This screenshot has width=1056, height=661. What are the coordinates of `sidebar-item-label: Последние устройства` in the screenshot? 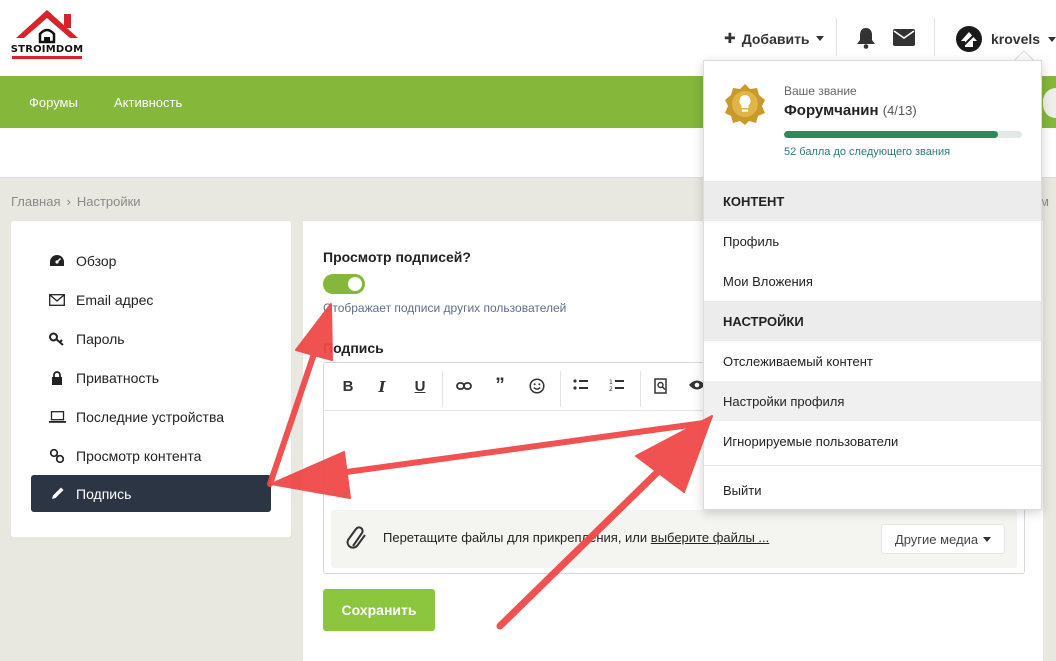 It's located at (150, 416).